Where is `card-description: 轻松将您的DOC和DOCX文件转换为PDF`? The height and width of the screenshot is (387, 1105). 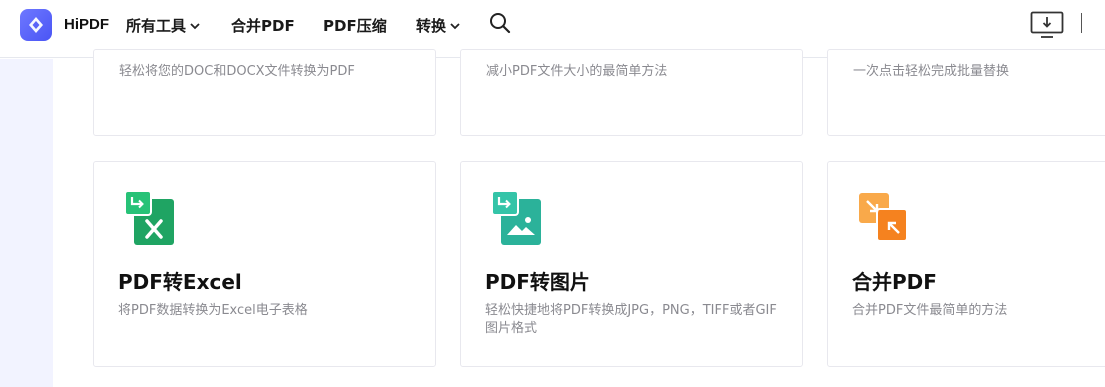
card-description: 轻松将您的DOC和DOCX文件转换为PDF is located at coordinates (237, 71).